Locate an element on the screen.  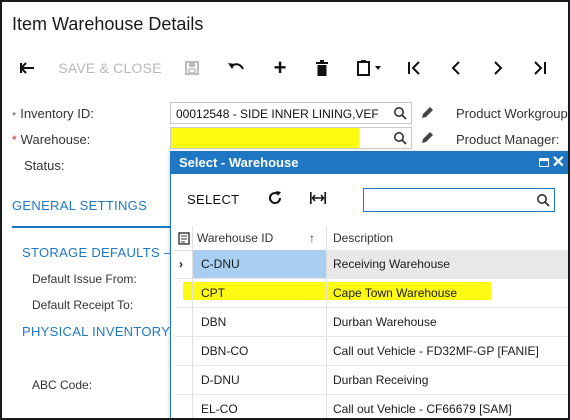
save-button is located at coordinates (192, 68).